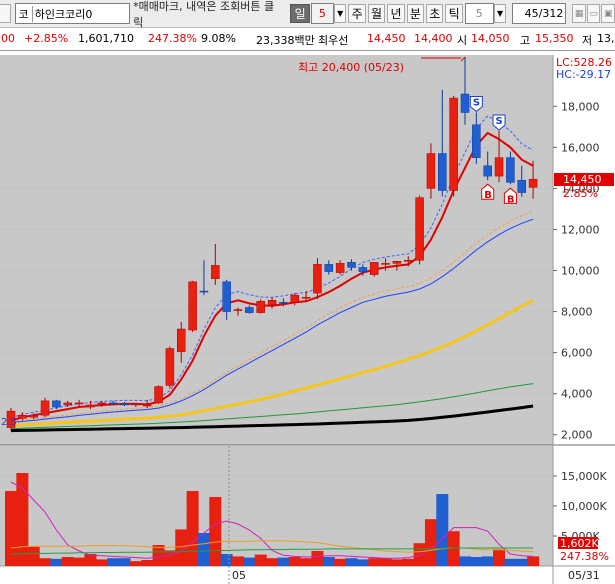 The width and height of the screenshot is (615, 584). What do you see at coordinates (584, 575) in the screenshot?
I see `date-label-0531: 05/31` at bounding box center [584, 575].